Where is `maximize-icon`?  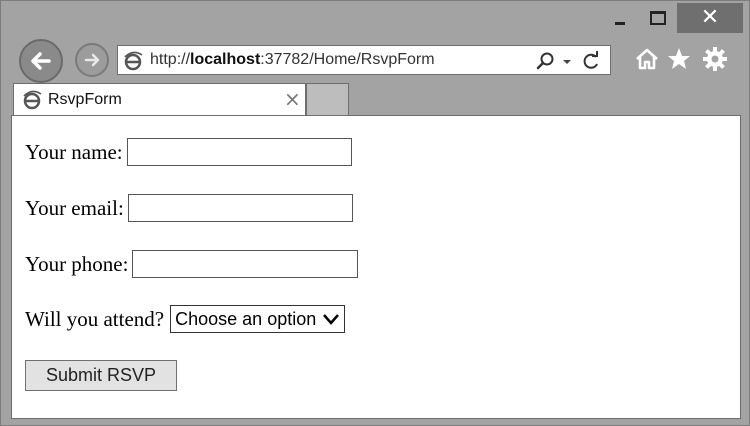 maximize-icon is located at coordinates (658, 18).